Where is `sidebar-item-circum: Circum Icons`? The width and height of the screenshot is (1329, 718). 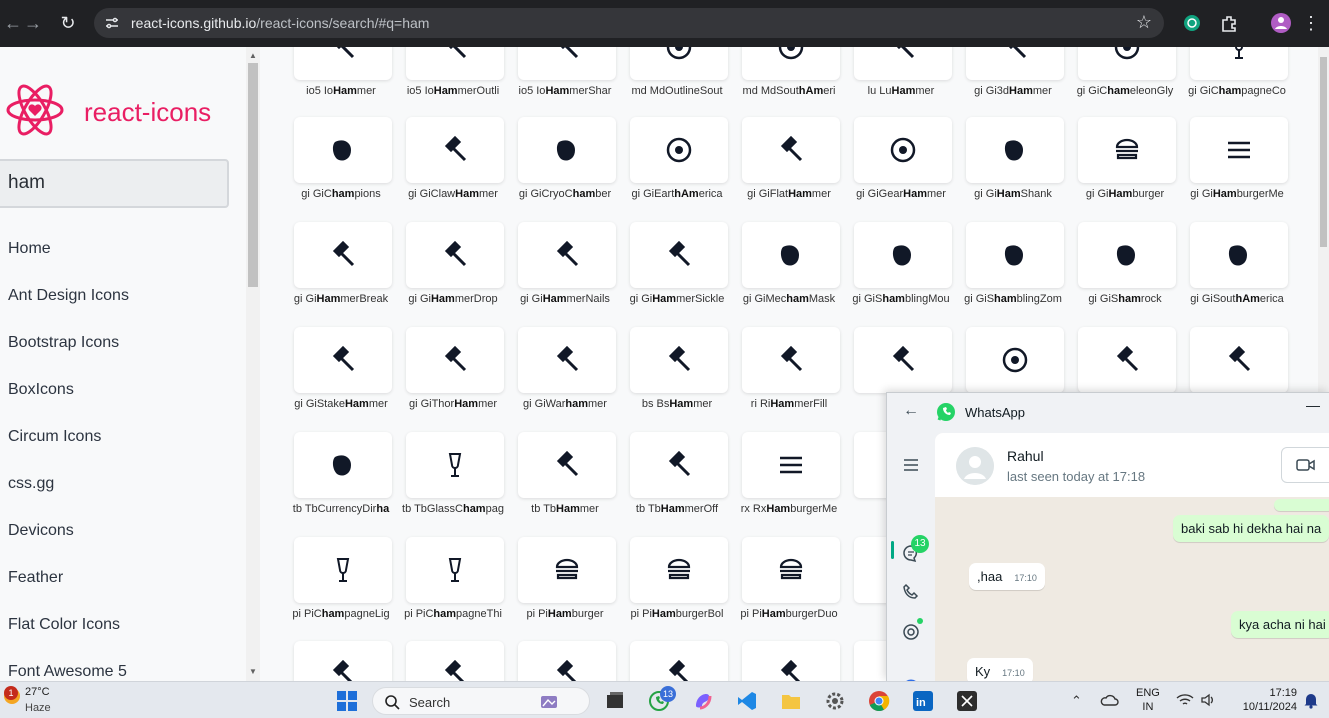 sidebar-item-circum: Circum Icons is located at coordinates (68, 450).